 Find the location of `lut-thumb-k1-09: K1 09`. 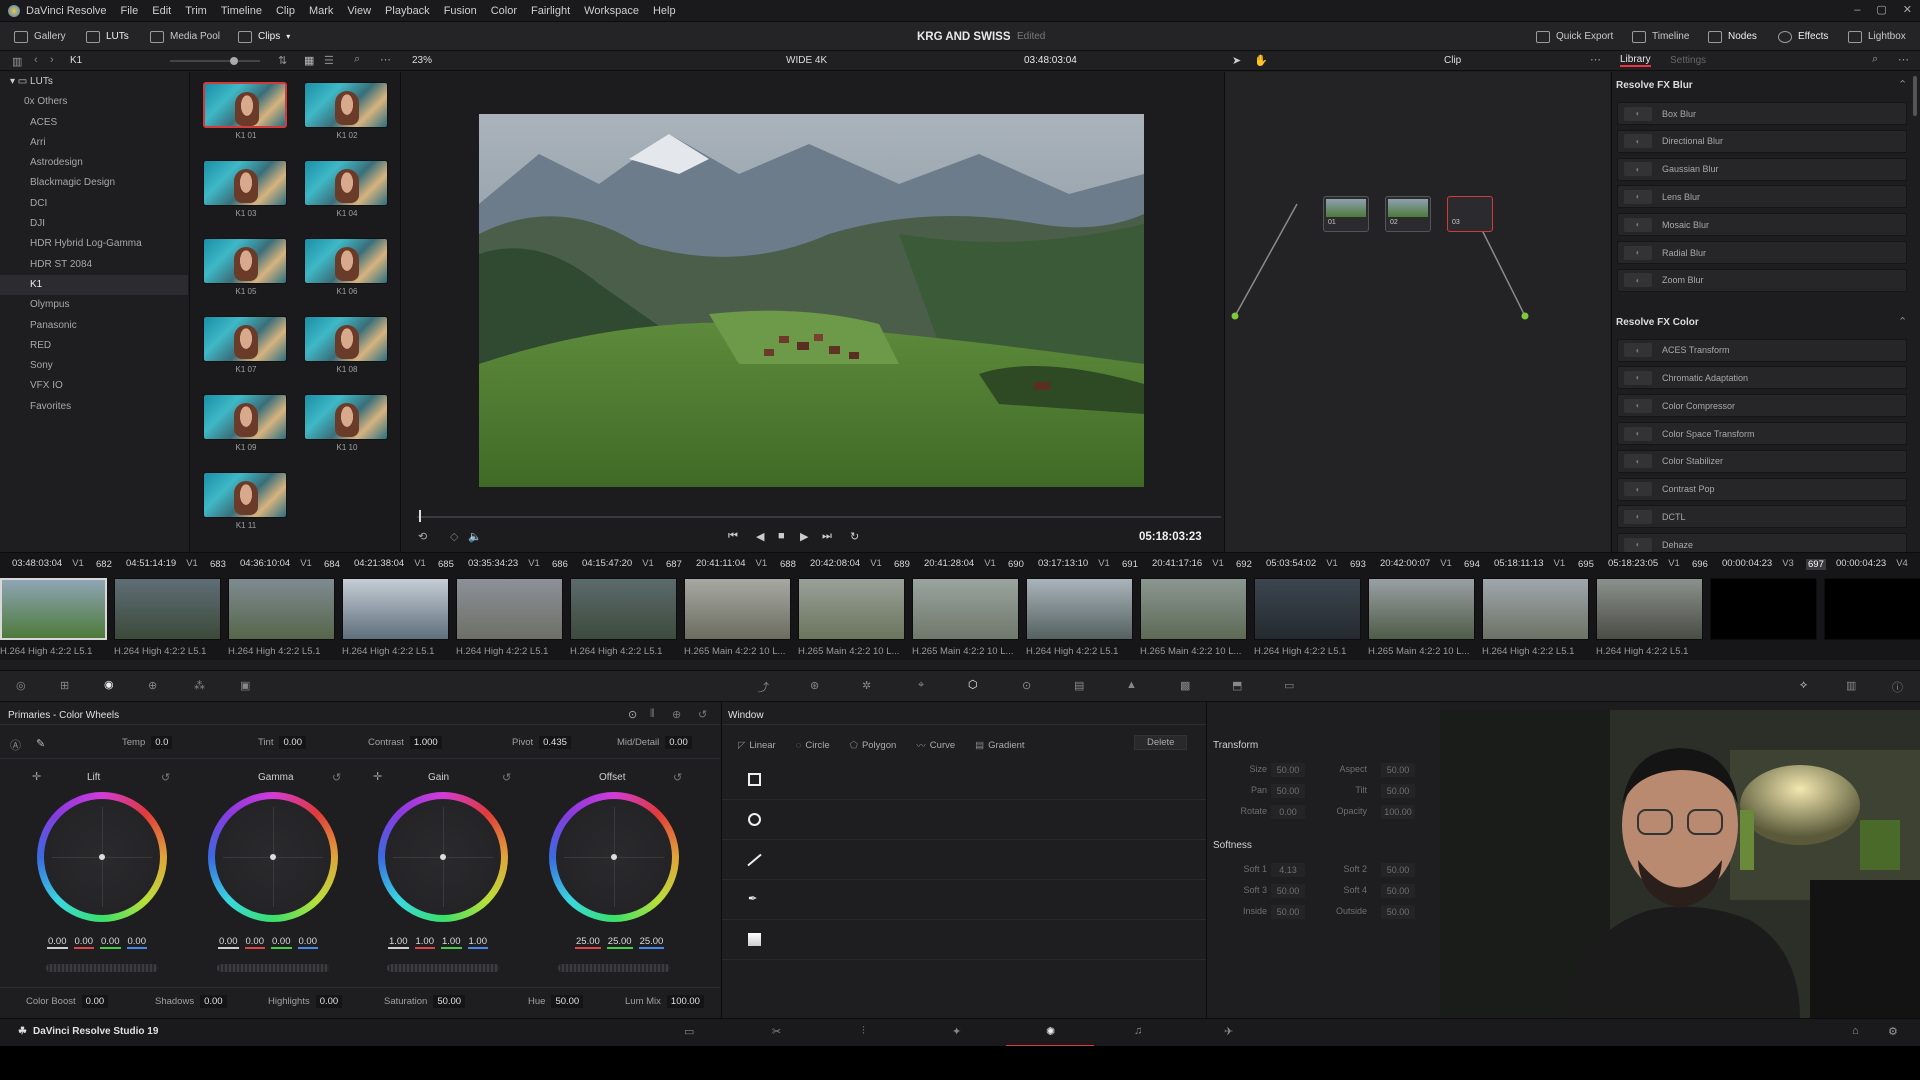

lut-thumb-k1-09: K1 09 is located at coordinates (246, 423).